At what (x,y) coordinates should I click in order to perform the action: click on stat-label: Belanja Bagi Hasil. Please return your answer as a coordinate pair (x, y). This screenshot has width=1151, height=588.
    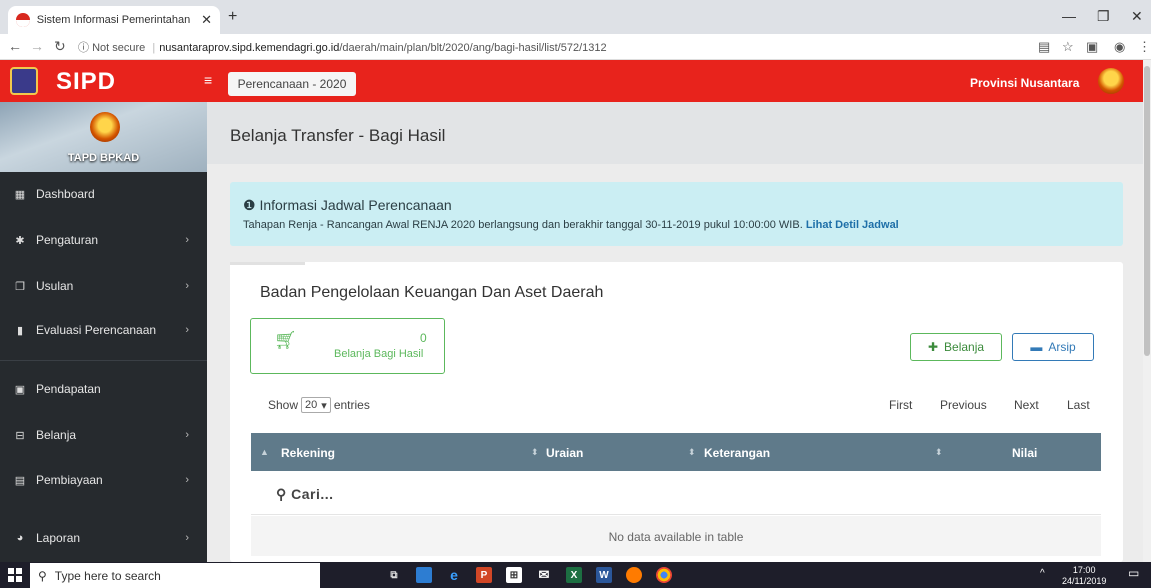
    Looking at the image, I should click on (379, 354).